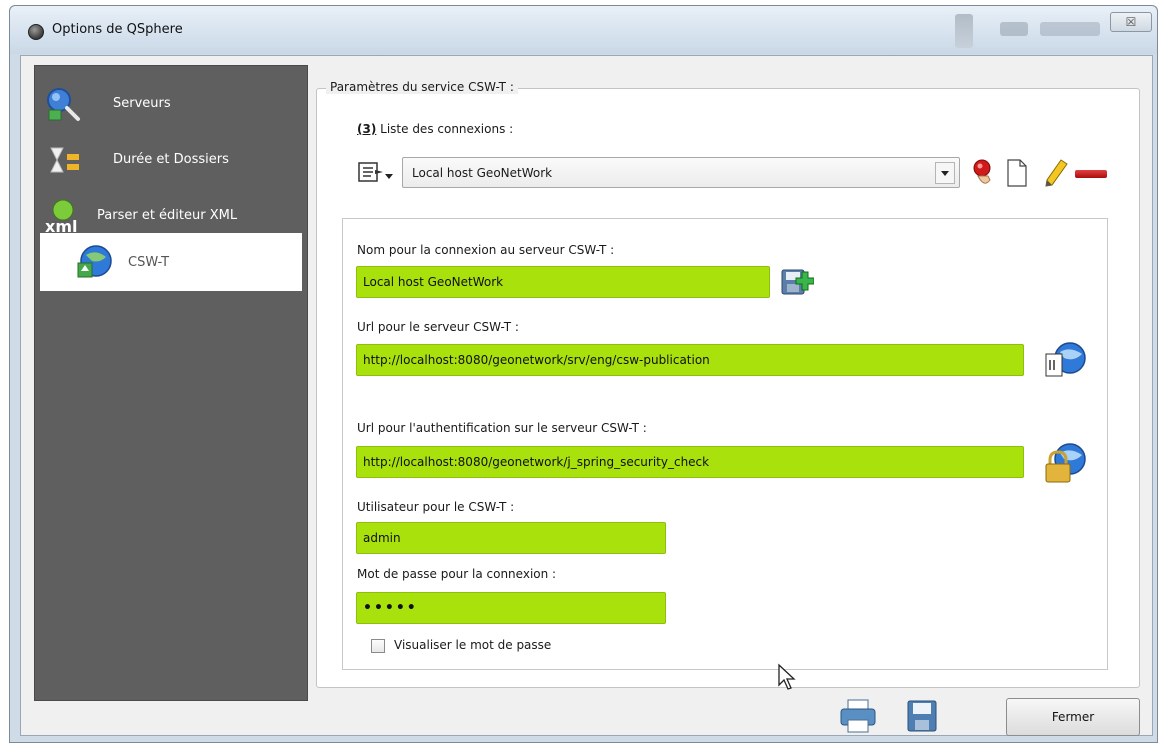  I want to click on password-label: Mot de passe pour la connexion :, so click(457, 574).